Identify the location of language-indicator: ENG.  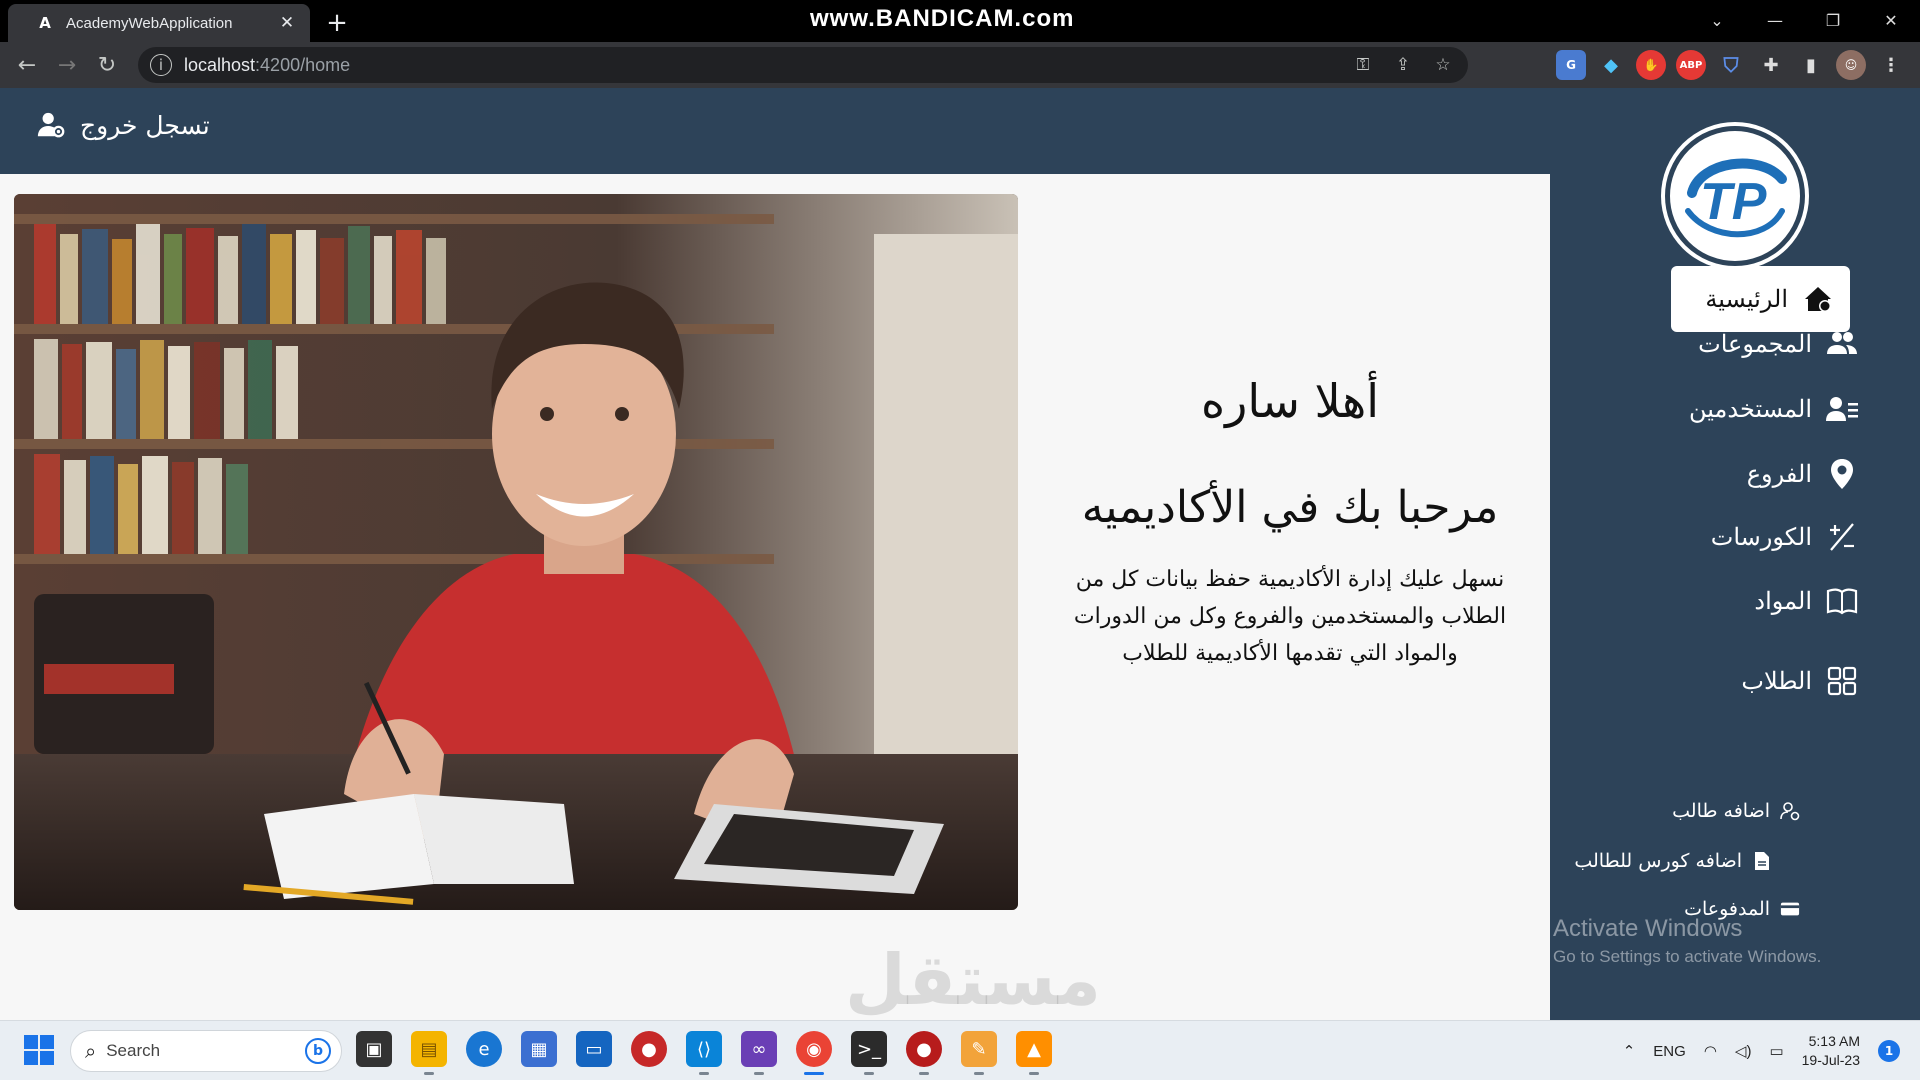
(1669, 1051).